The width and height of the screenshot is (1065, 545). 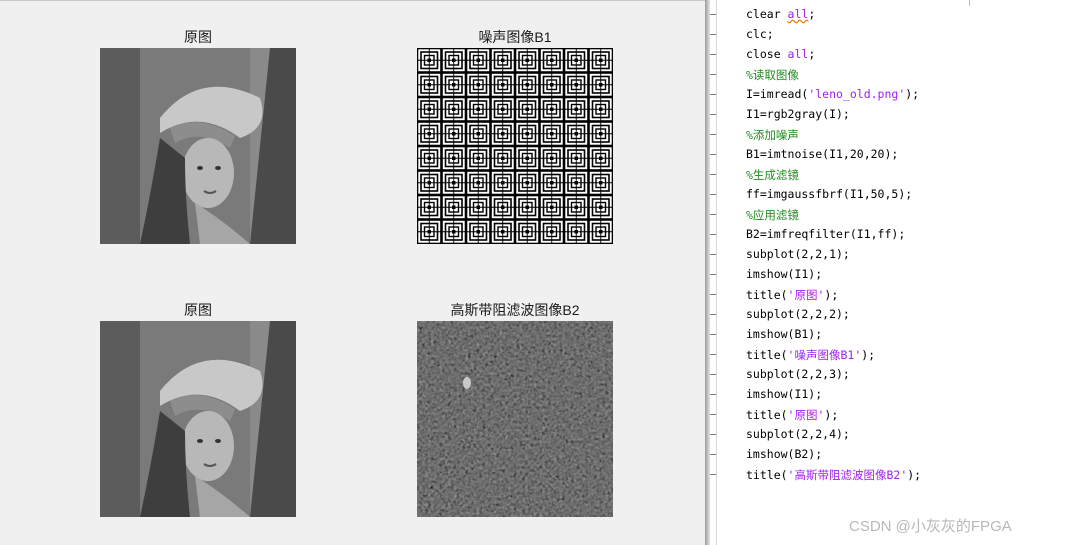 I want to click on code-token: subplot(2,2,3);, so click(x=798, y=374).